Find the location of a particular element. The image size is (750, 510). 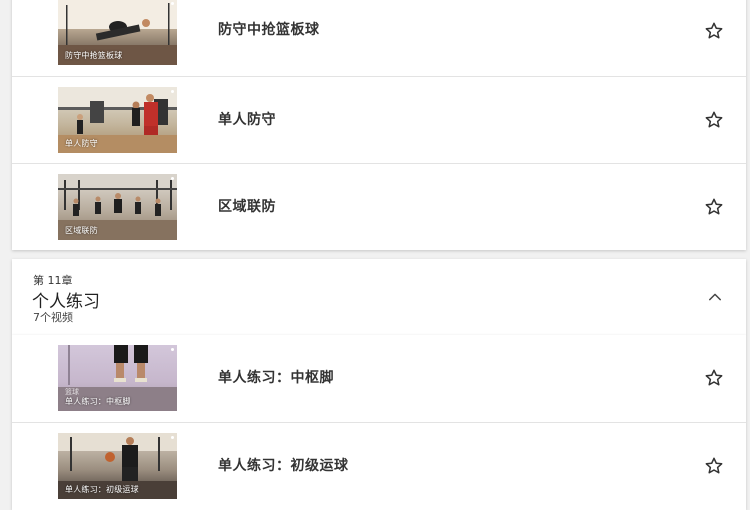

chapter-number: 第 11章 is located at coordinates (53, 280).